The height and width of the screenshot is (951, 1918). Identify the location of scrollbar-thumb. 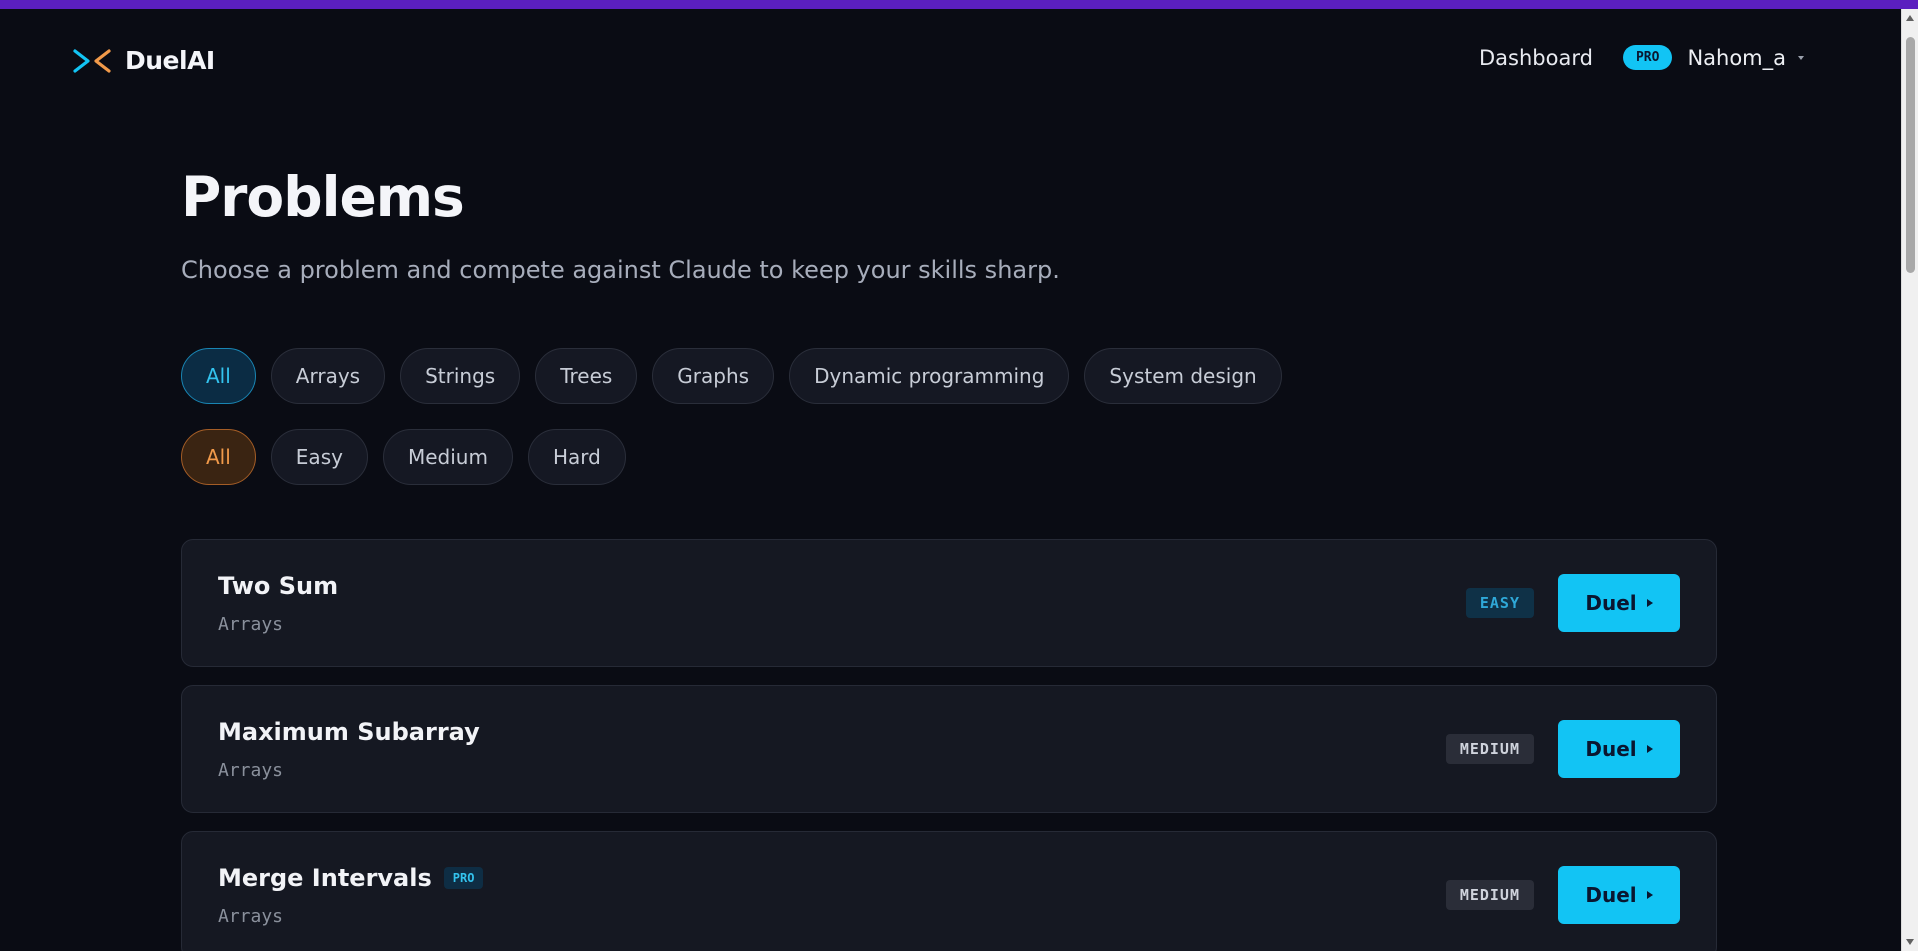
(1910, 155).